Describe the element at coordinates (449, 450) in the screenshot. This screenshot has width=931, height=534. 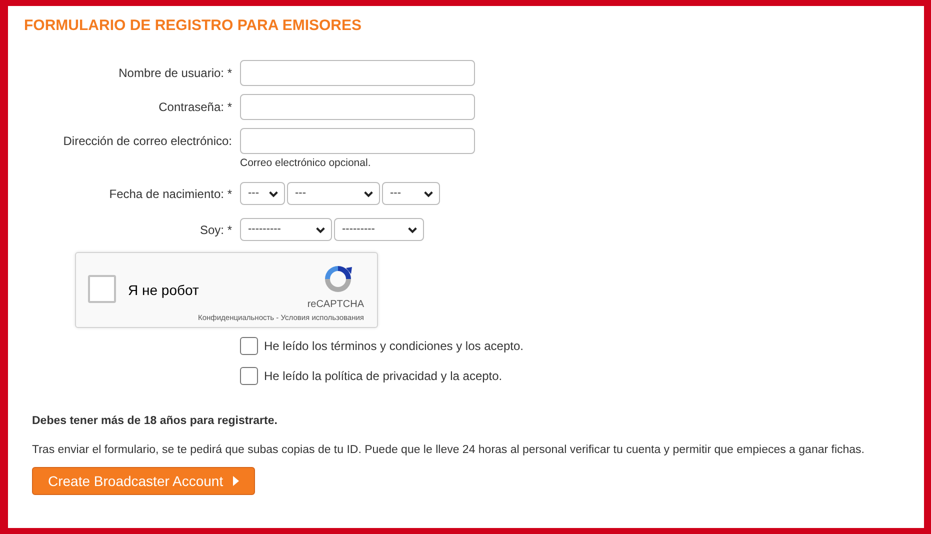
I see `info-text: Tras enviar el formulario, se te pedirá que subas copias de tu ID. Puede que le lleve 24 horas al personal verificar tu cuenta y permitir que empieces a ganar fichas.` at that location.